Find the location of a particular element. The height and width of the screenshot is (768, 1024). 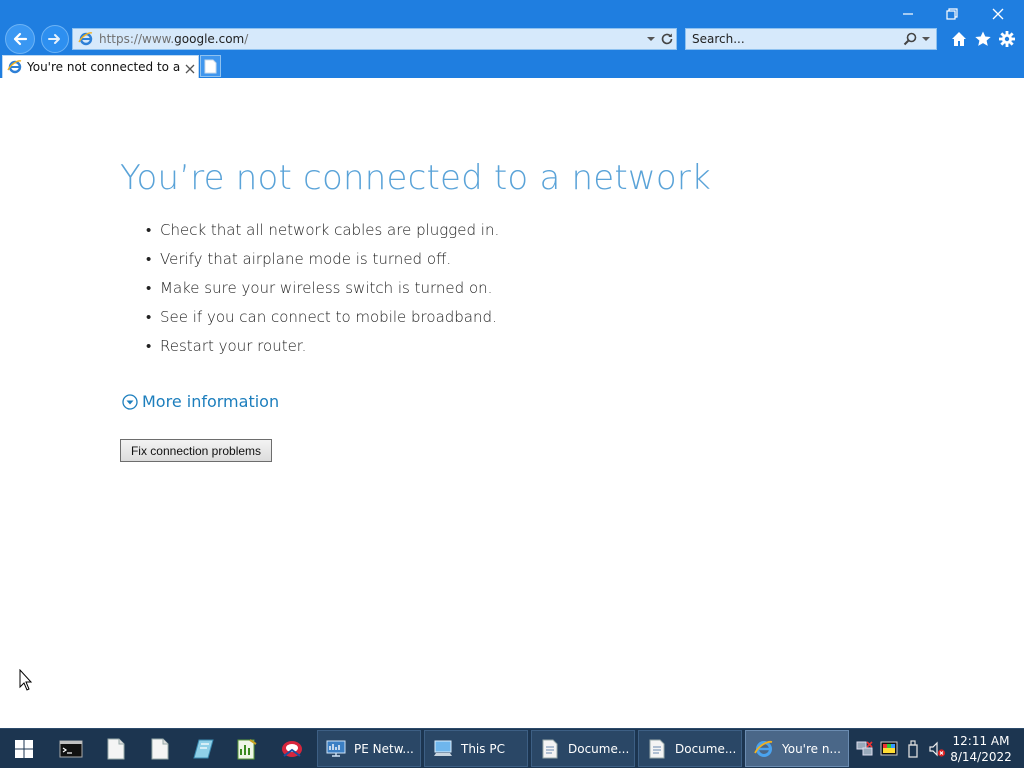

back-button is located at coordinates (20, 39).